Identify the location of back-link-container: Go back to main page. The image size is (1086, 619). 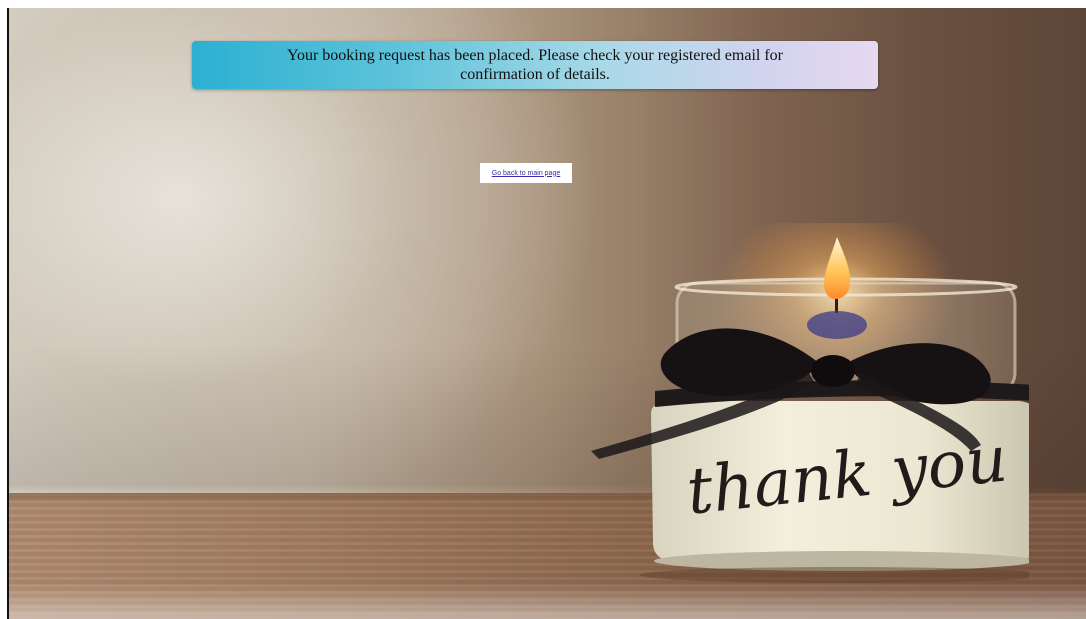
(526, 173).